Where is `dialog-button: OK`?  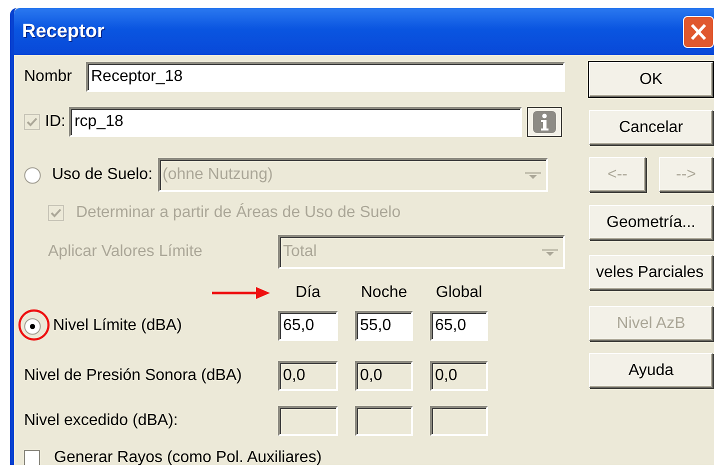 dialog-button: OK is located at coordinates (651, 79).